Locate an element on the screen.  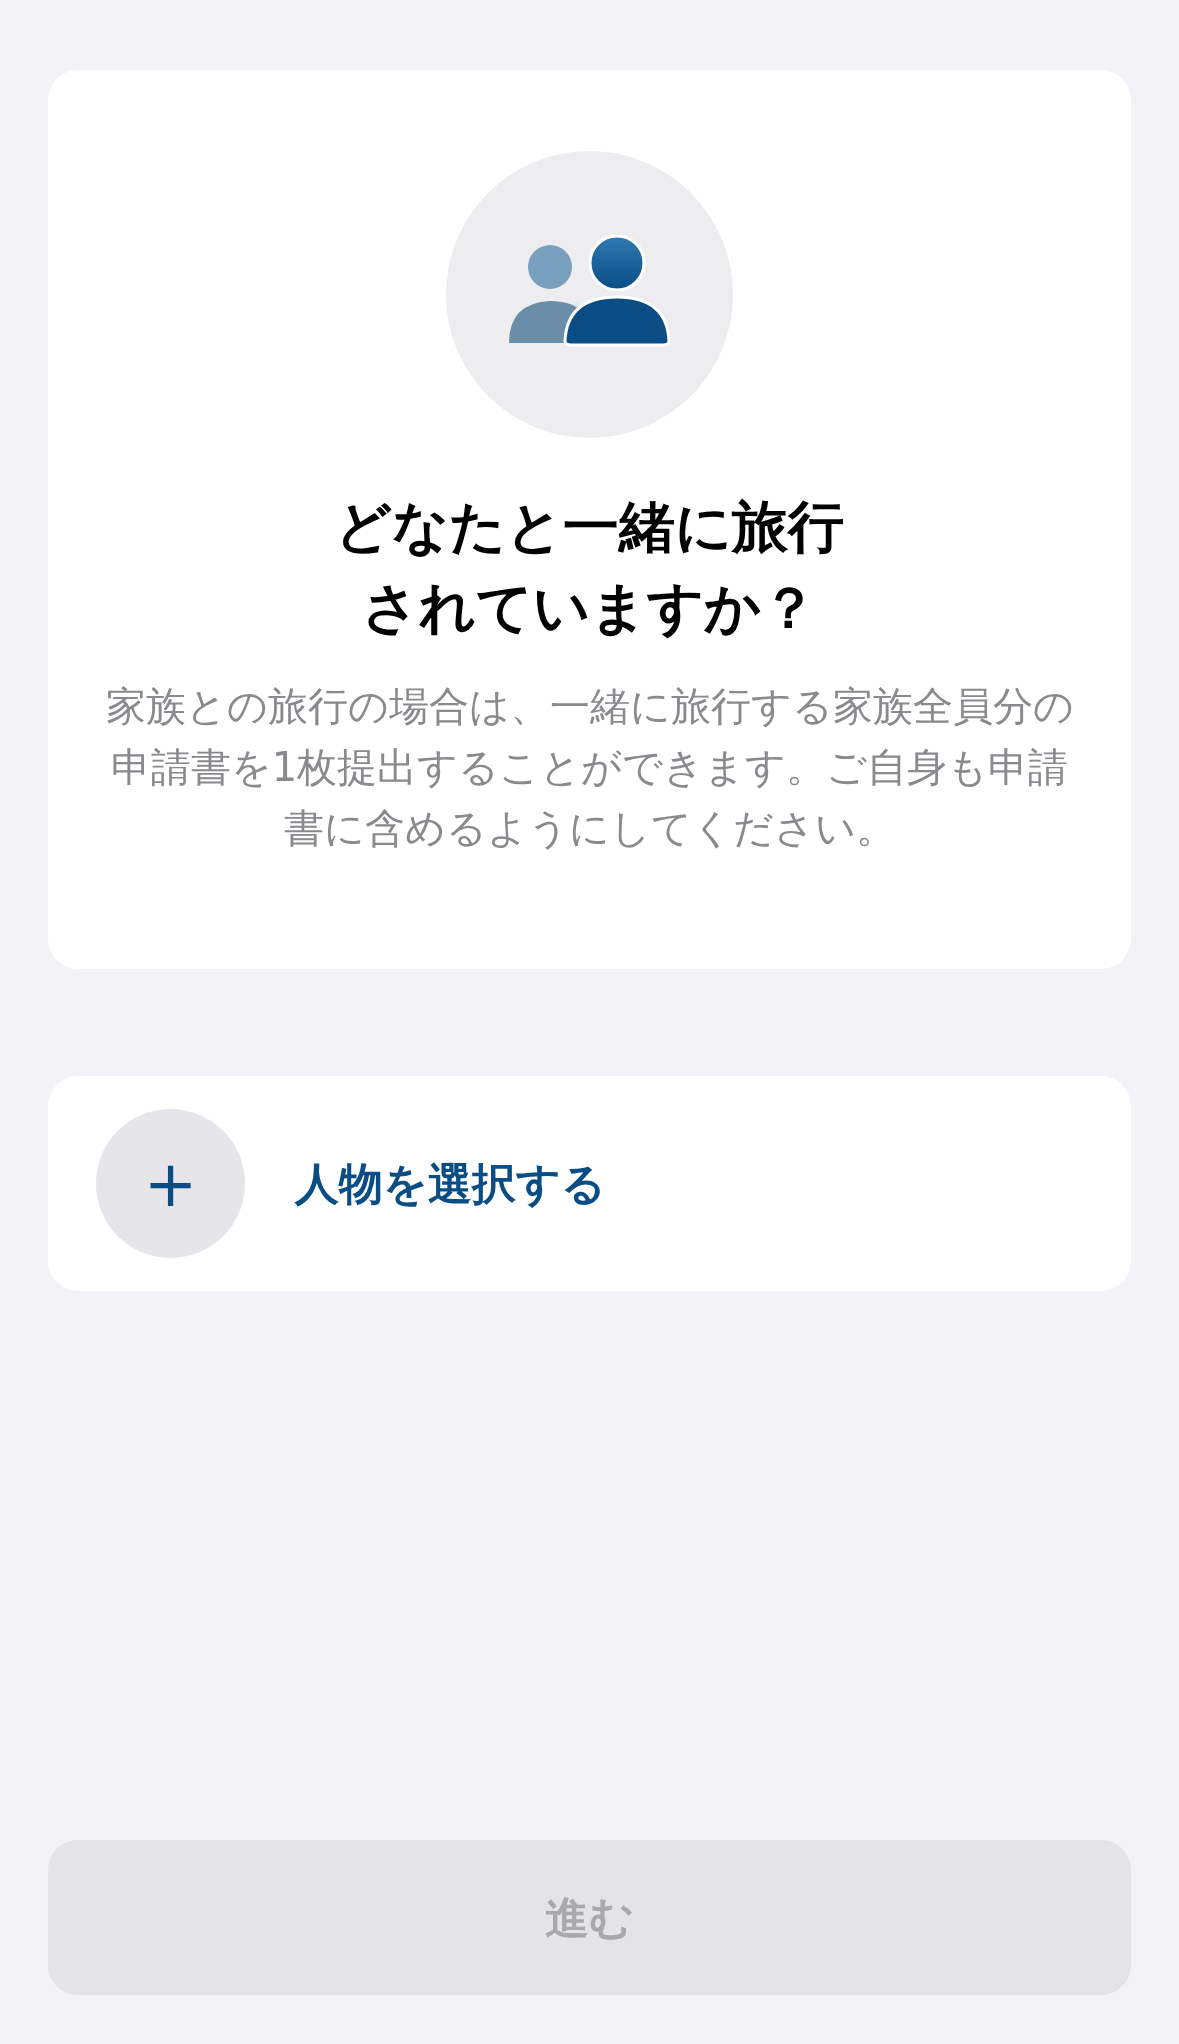
add-person-card: + 人物を選択する is located at coordinates (589, 1183).